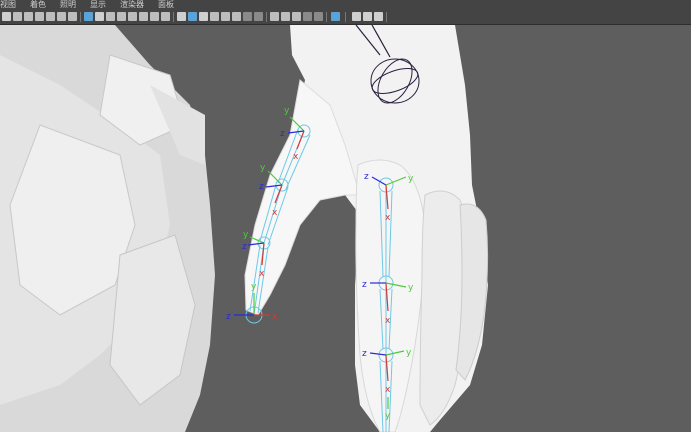 The image size is (691, 432). I want to click on layout-quad-icon, so click(367, 16).